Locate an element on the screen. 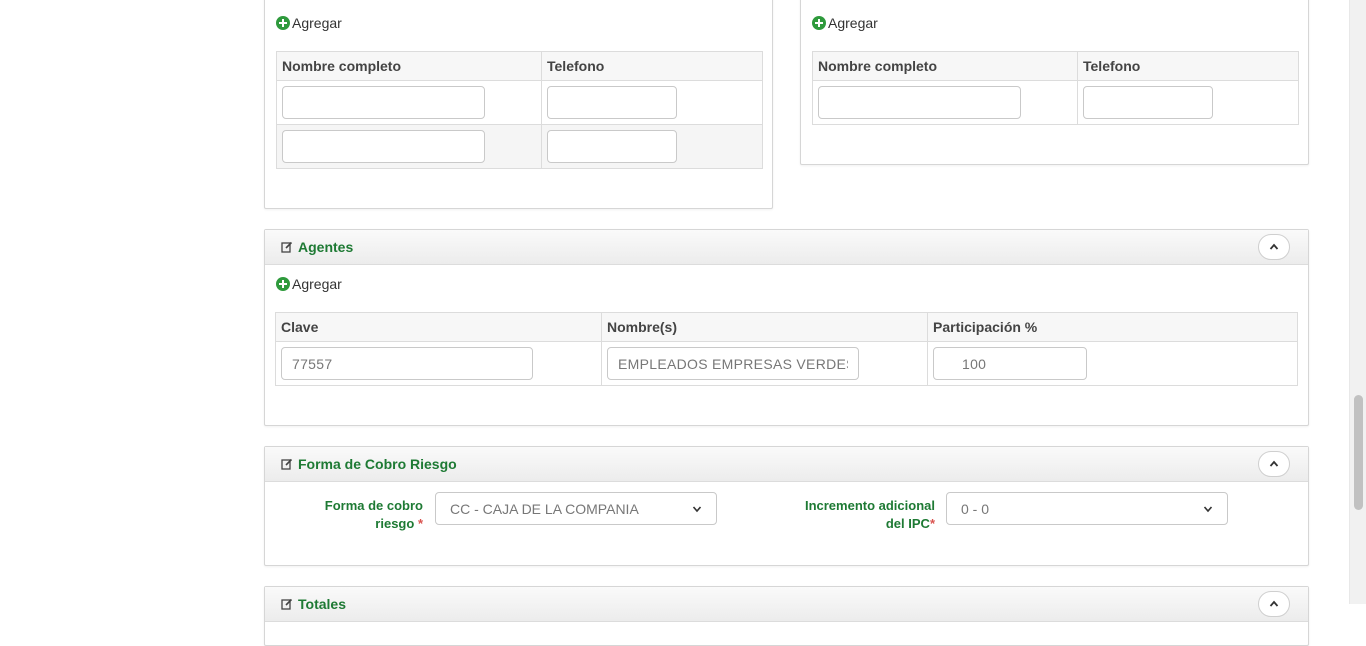  forma-cobro-header: Forma de Cobro Riesgo is located at coordinates (786, 464).